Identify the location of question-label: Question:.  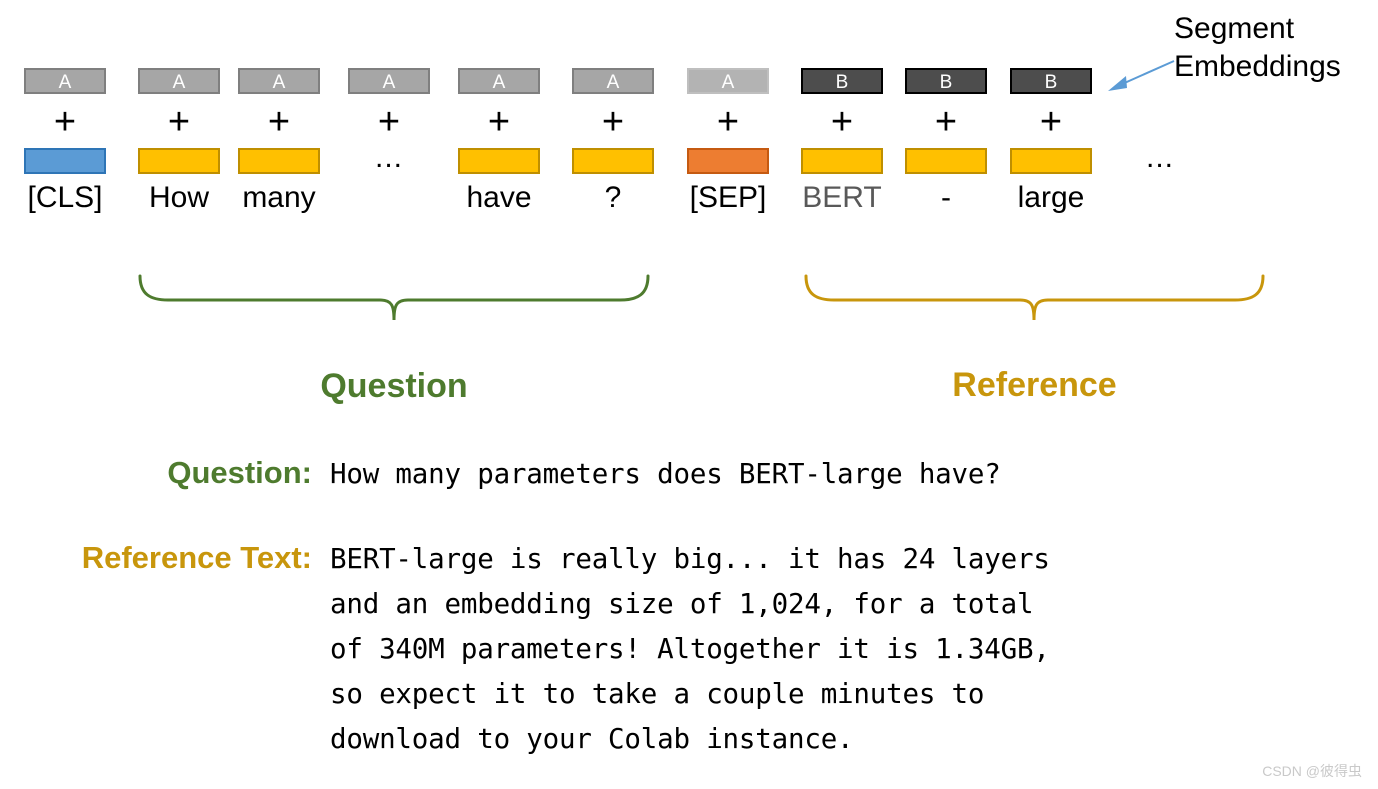
(239, 472).